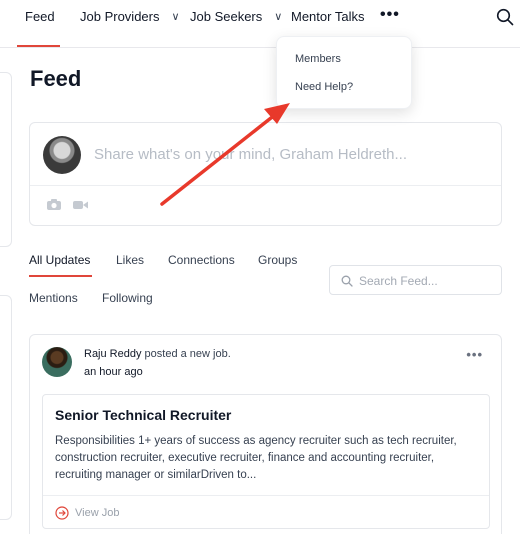 The width and height of the screenshot is (520, 534). I want to click on tab-mentions: Mentions, so click(53, 298).